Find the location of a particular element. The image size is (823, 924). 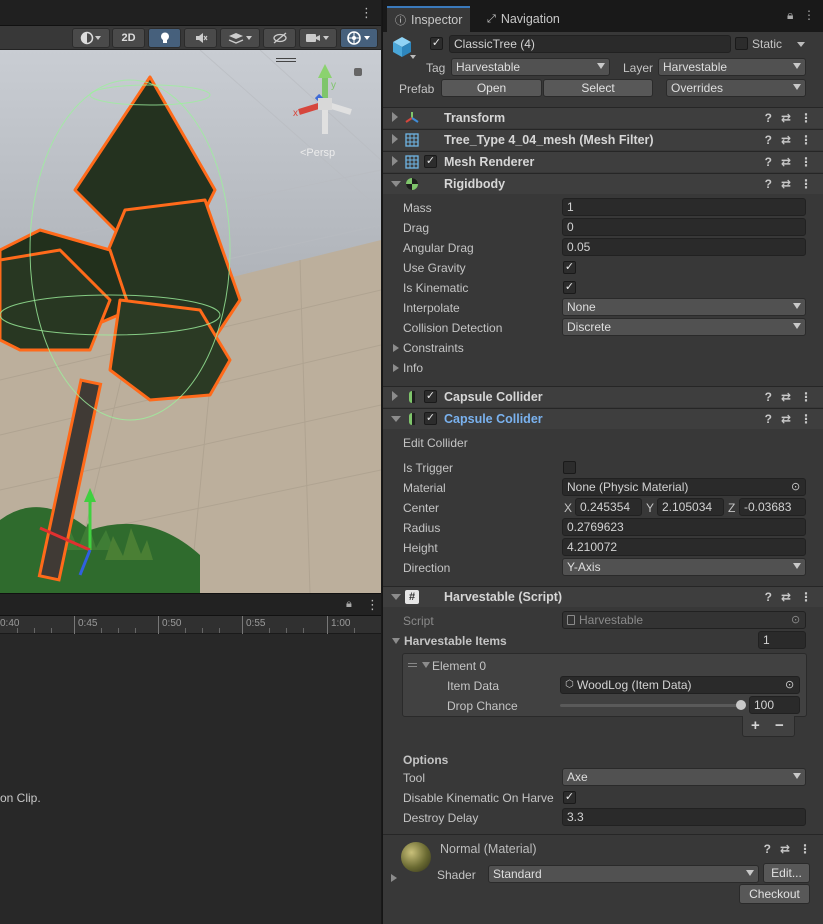

constraints-row: Constraints is located at coordinates (603, 348).